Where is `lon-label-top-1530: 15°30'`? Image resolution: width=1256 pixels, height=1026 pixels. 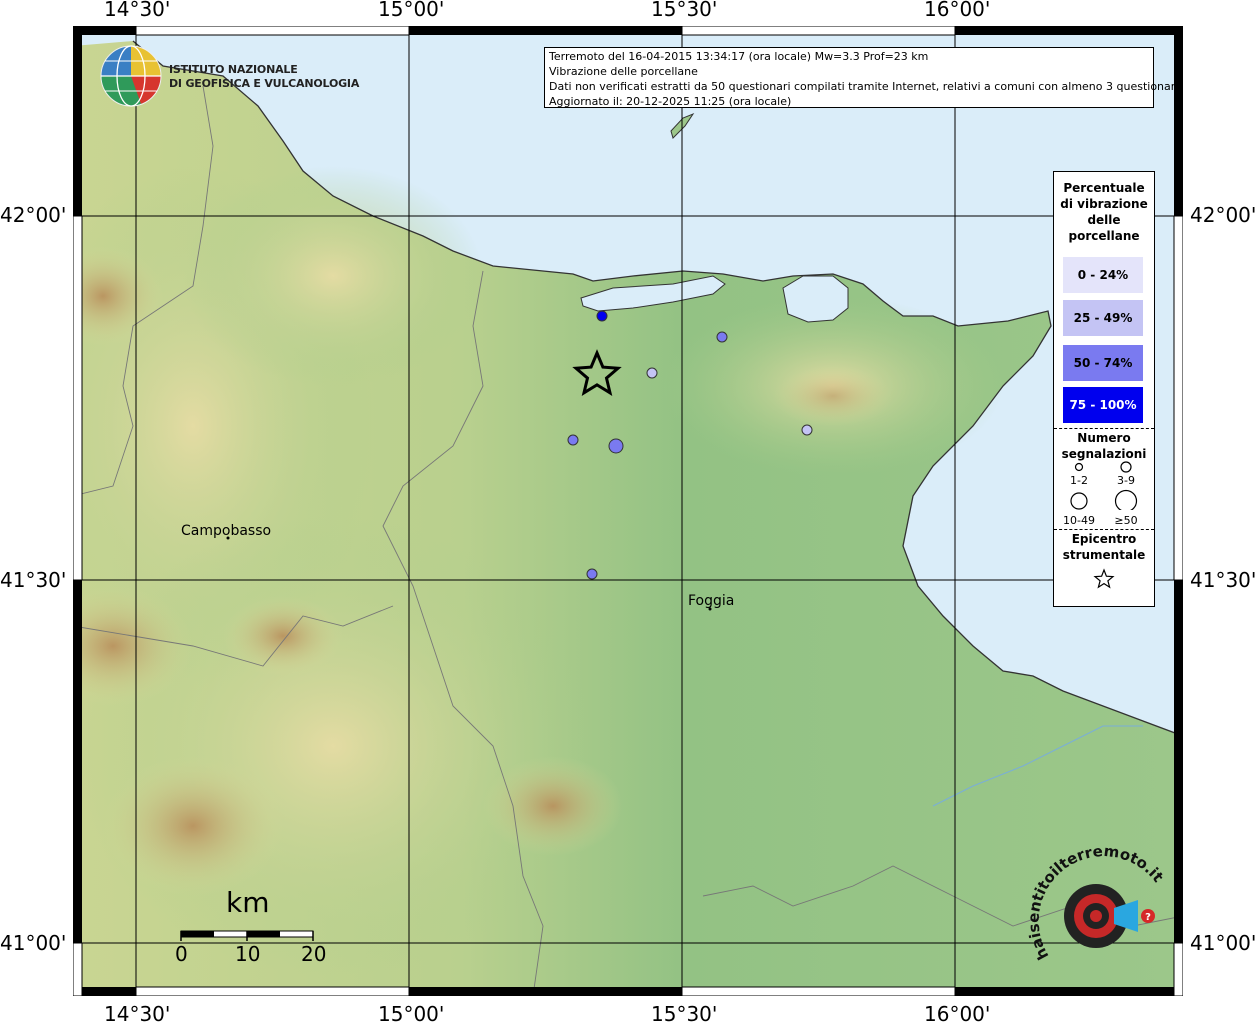
lon-label-top-1530: 15°30' is located at coordinates (684, 10).